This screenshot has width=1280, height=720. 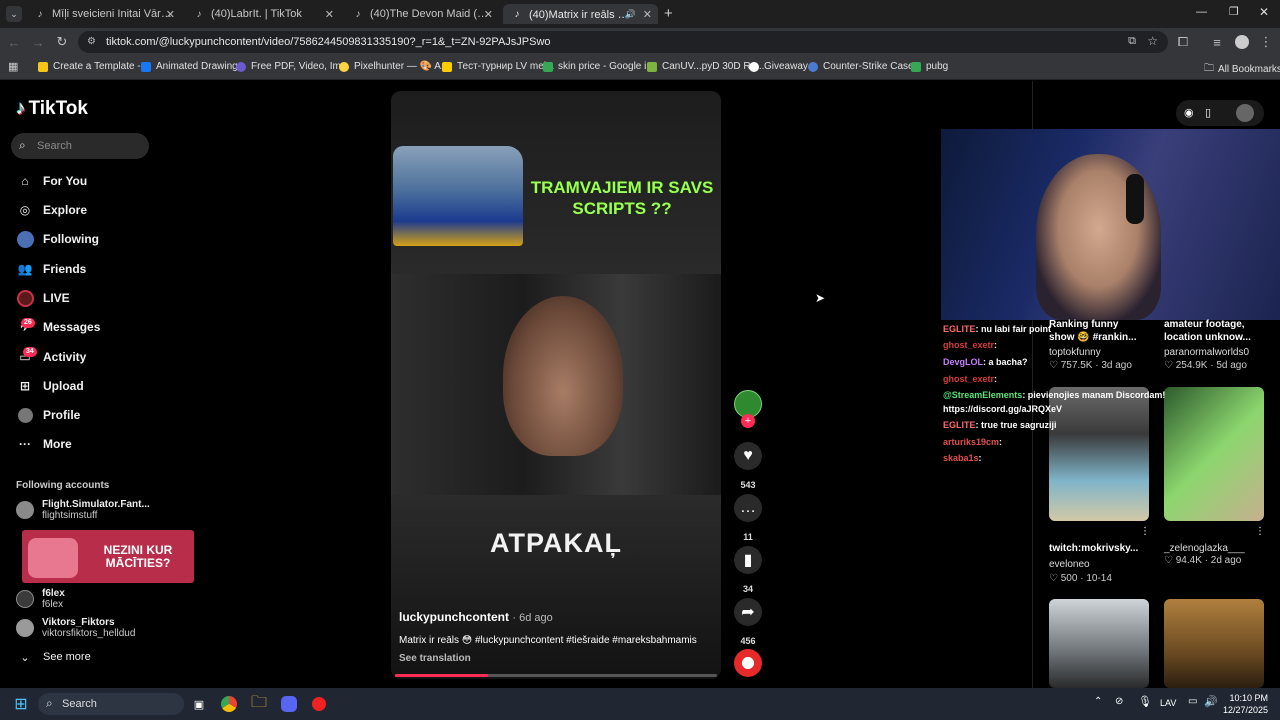 What do you see at coordinates (748, 421) in the screenshot?
I see `follow-plus-icon: +` at bounding box center [748, 421].